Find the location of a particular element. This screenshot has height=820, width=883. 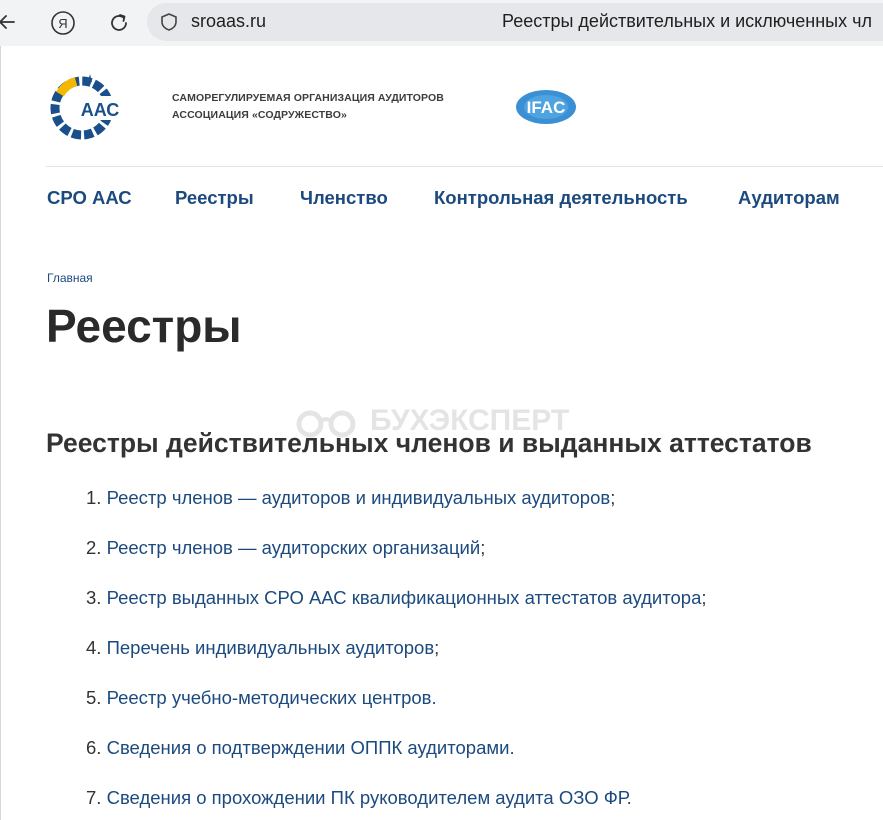

nav-control-activity: Контрольная деятельность is located at coordinates (561, 198).